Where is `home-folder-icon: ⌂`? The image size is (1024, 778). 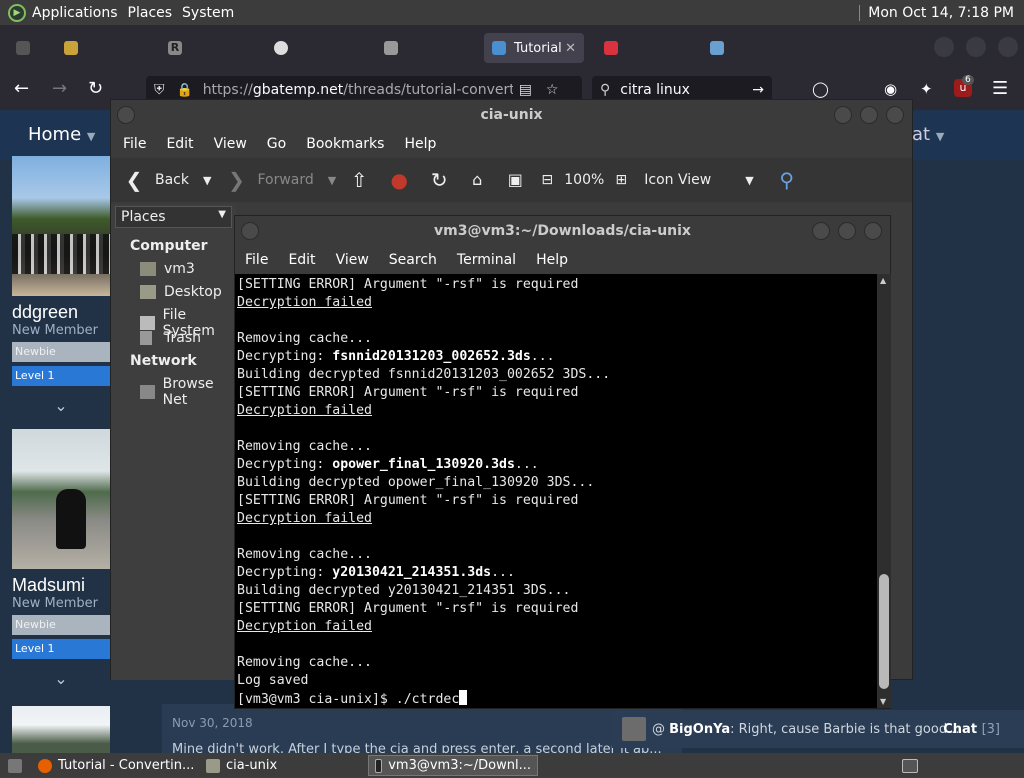
home-folder-icon: ⌂ is located at coordinates (477, 180).